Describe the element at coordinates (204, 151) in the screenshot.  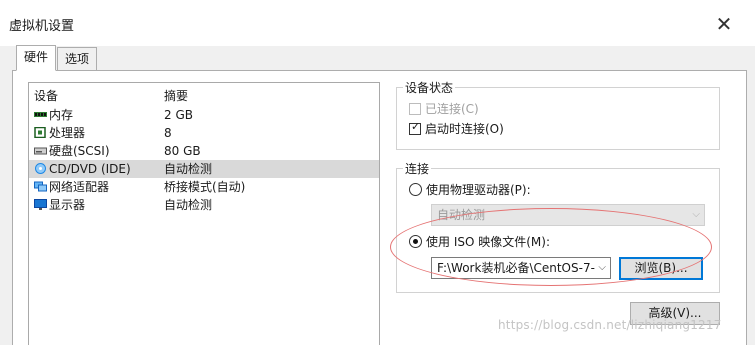
I see `device-row-hard-disk: 硬盘(SCSI) 80 GB` at that location.